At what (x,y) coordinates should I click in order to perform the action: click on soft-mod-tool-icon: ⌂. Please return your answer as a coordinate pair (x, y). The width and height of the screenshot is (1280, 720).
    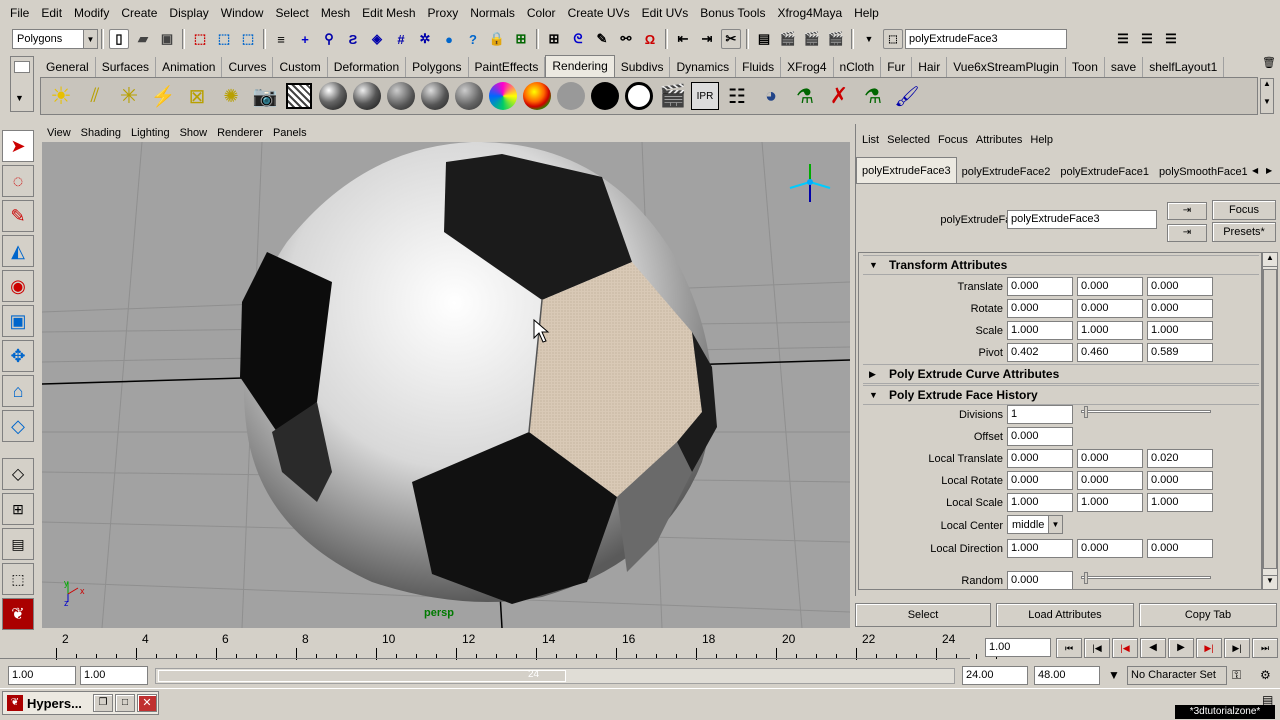
    Looking at the image, I should click on (18, 391).